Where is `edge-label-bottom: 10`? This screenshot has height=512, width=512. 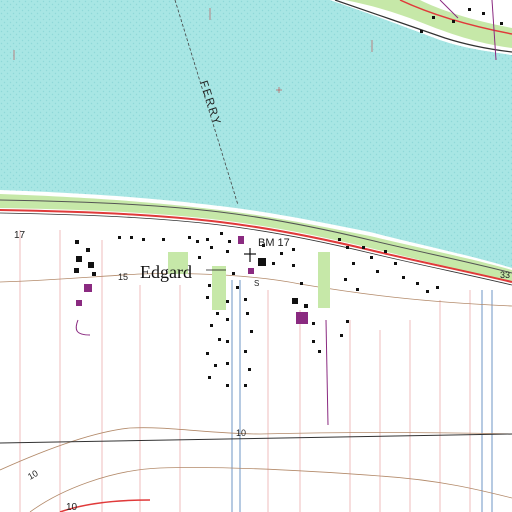 edge-label-bottom: 10 is located at coordinates (72, 507).